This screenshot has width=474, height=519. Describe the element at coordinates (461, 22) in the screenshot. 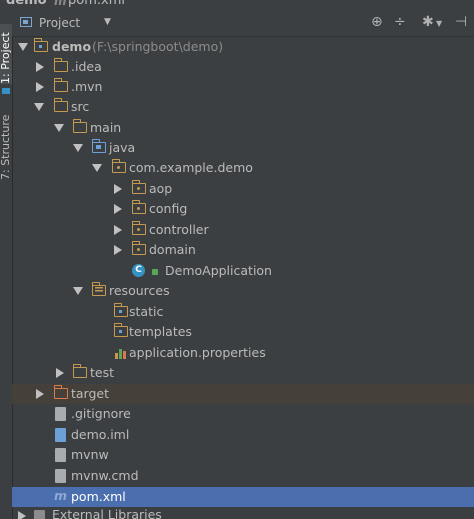

I see `hide-icon: ⊣` at that location.